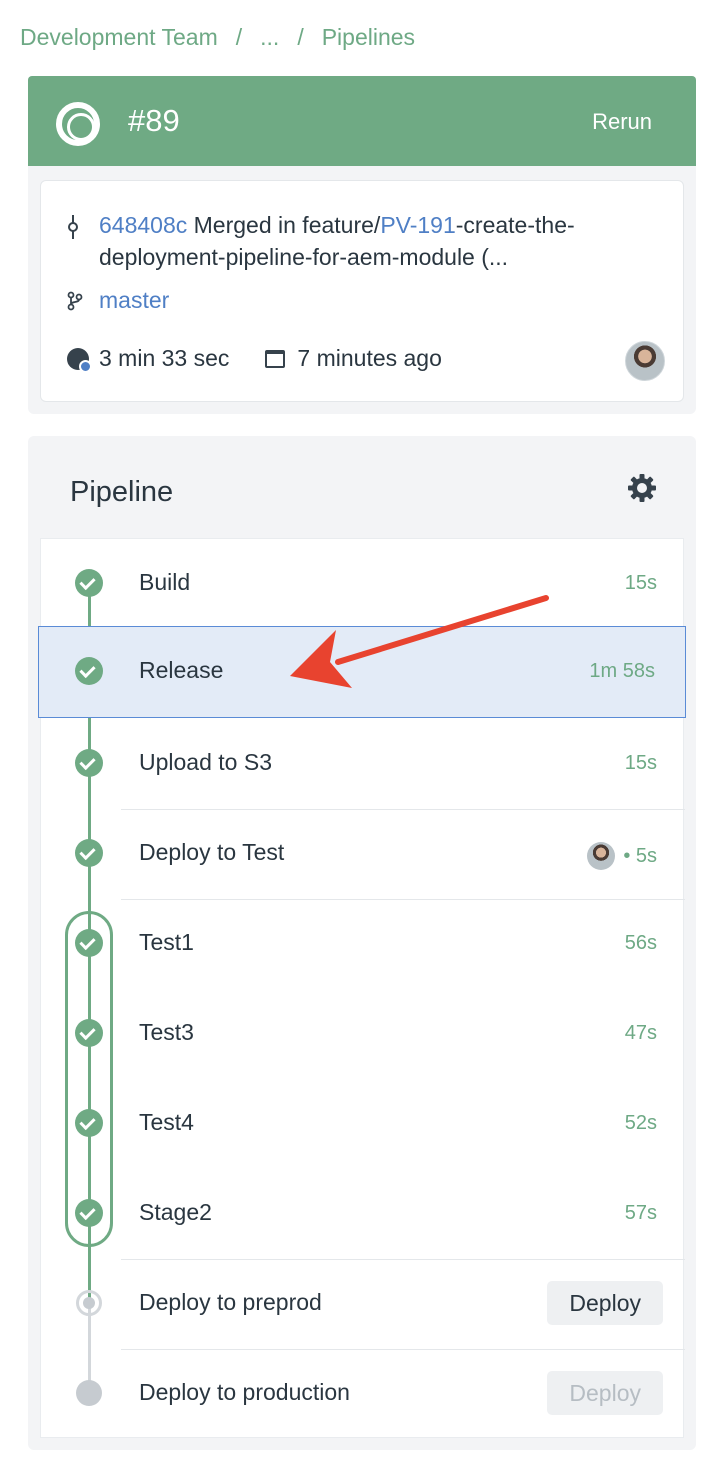 The height and width of the screenshot is (1460, 702). What do you see at coordinates (362, 121) in the screenshot?
I see `run-status-header: #89 Rerun` at bounding box center [362, 121].